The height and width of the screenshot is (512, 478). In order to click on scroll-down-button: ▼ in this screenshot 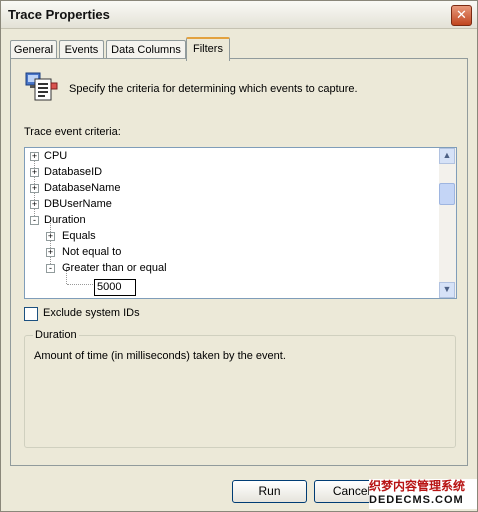, I will do `click(447, 290)`.